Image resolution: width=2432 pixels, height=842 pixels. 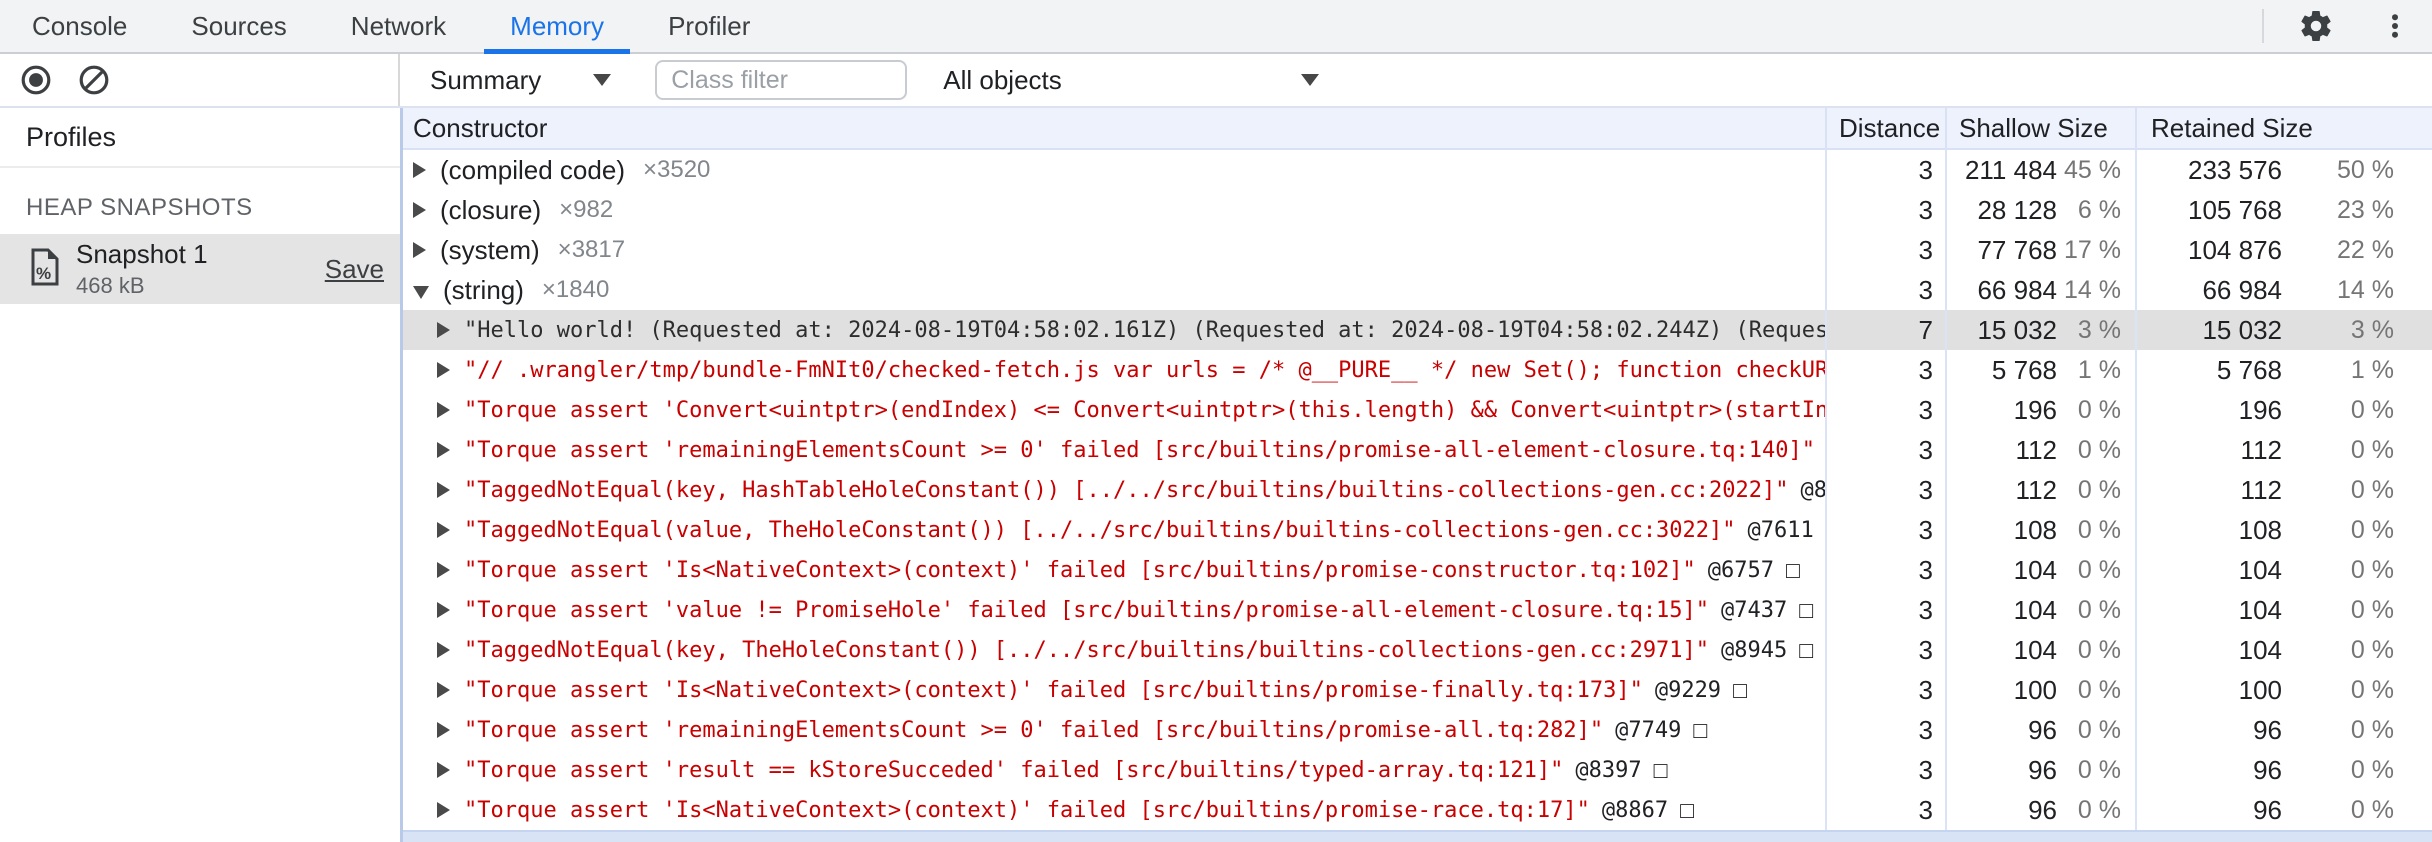 What do you see at coordinates (2283, 530) in the screenshot?
I see `retained-size-cell: 108 0 %` at bounding box center [2283, 530].